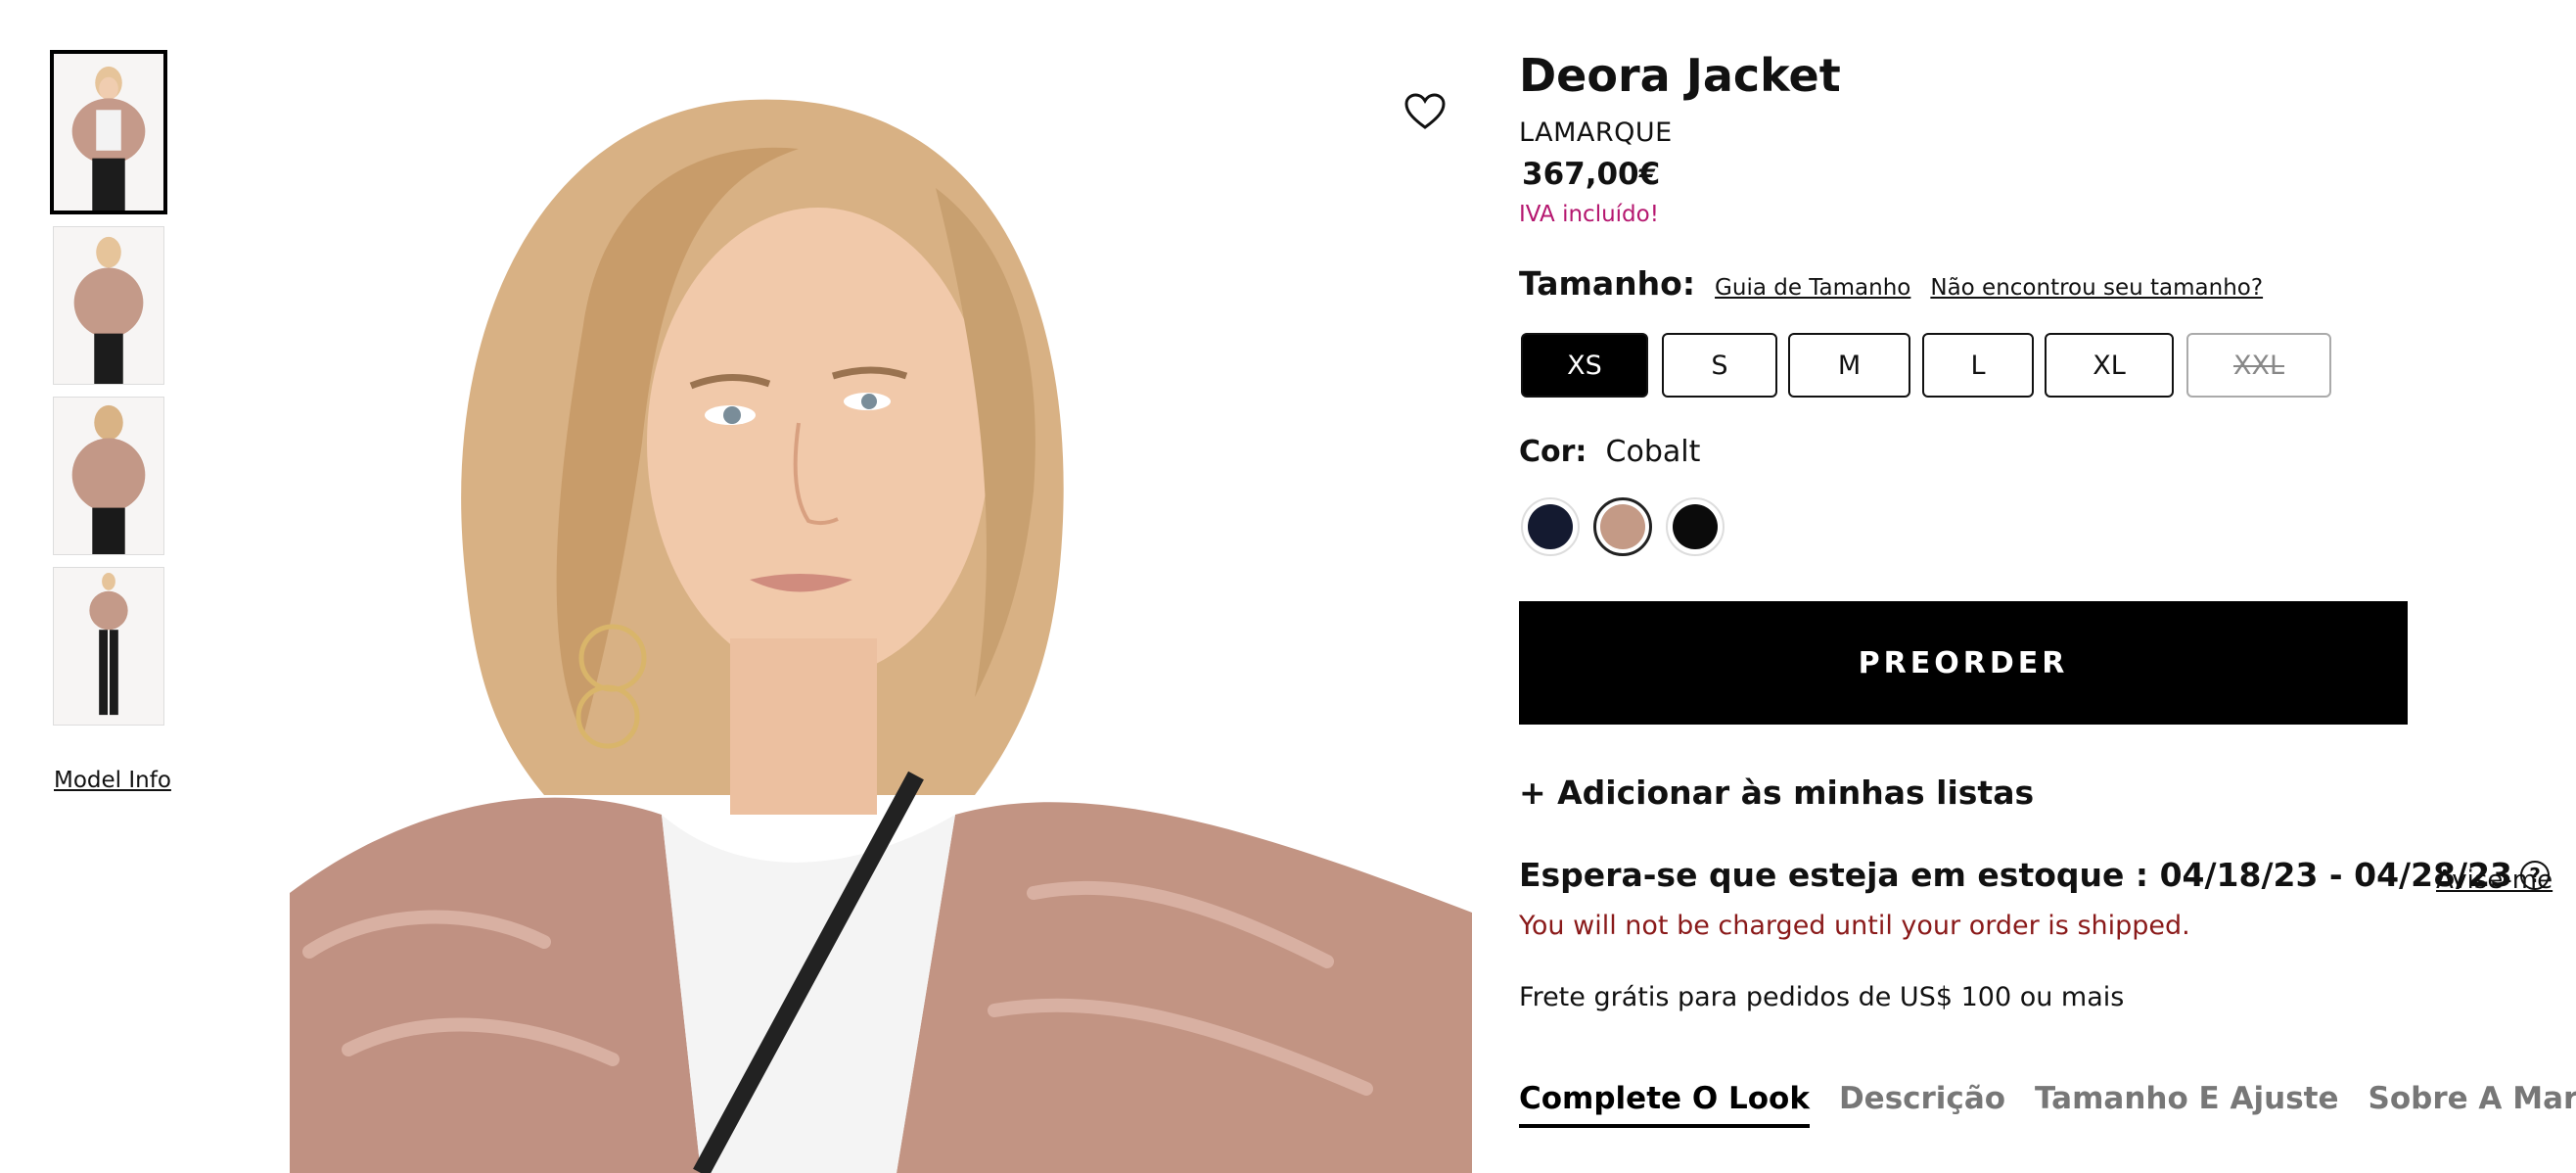 The height and width of the screenshot is (1173, 2576). What do you see at coordinates (1585, 366) in the screenshot?
I see `size-option-xs: XS` at bounding box center [1585, 366].